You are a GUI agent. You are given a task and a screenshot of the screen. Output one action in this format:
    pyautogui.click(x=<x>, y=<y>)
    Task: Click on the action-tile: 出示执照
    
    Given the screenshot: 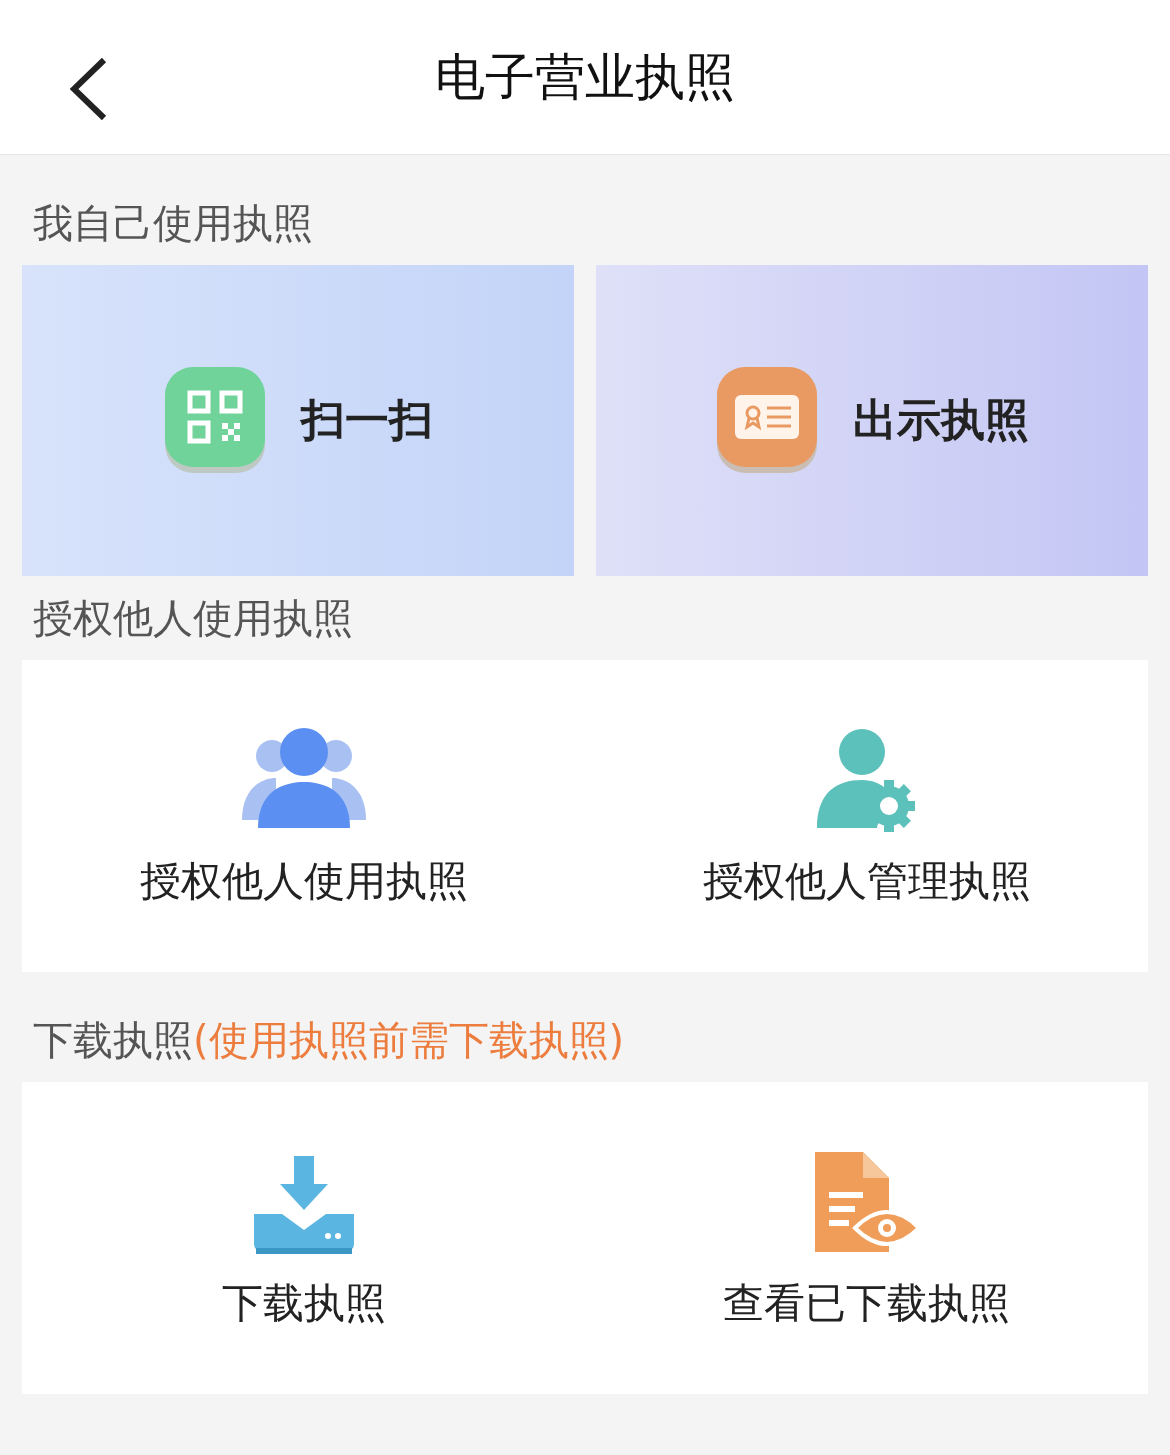 What is the action you would take?
    pyautogui.click(x=872, y=420)
    